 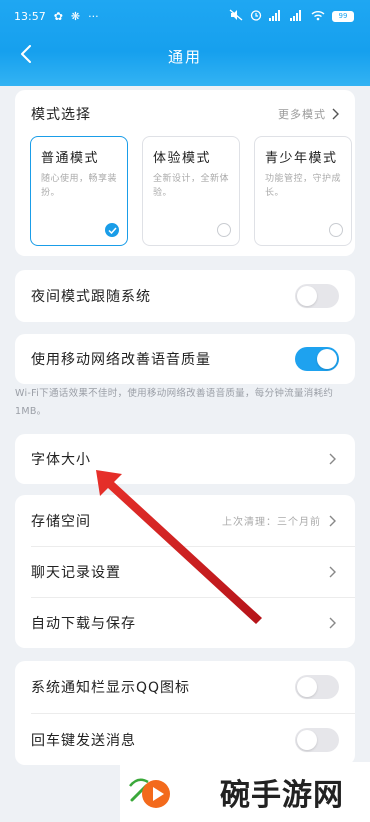 I want to click on mode-card-normal: 普通模式 随心使用，畅享装扮。, so click(x=79, y=191).